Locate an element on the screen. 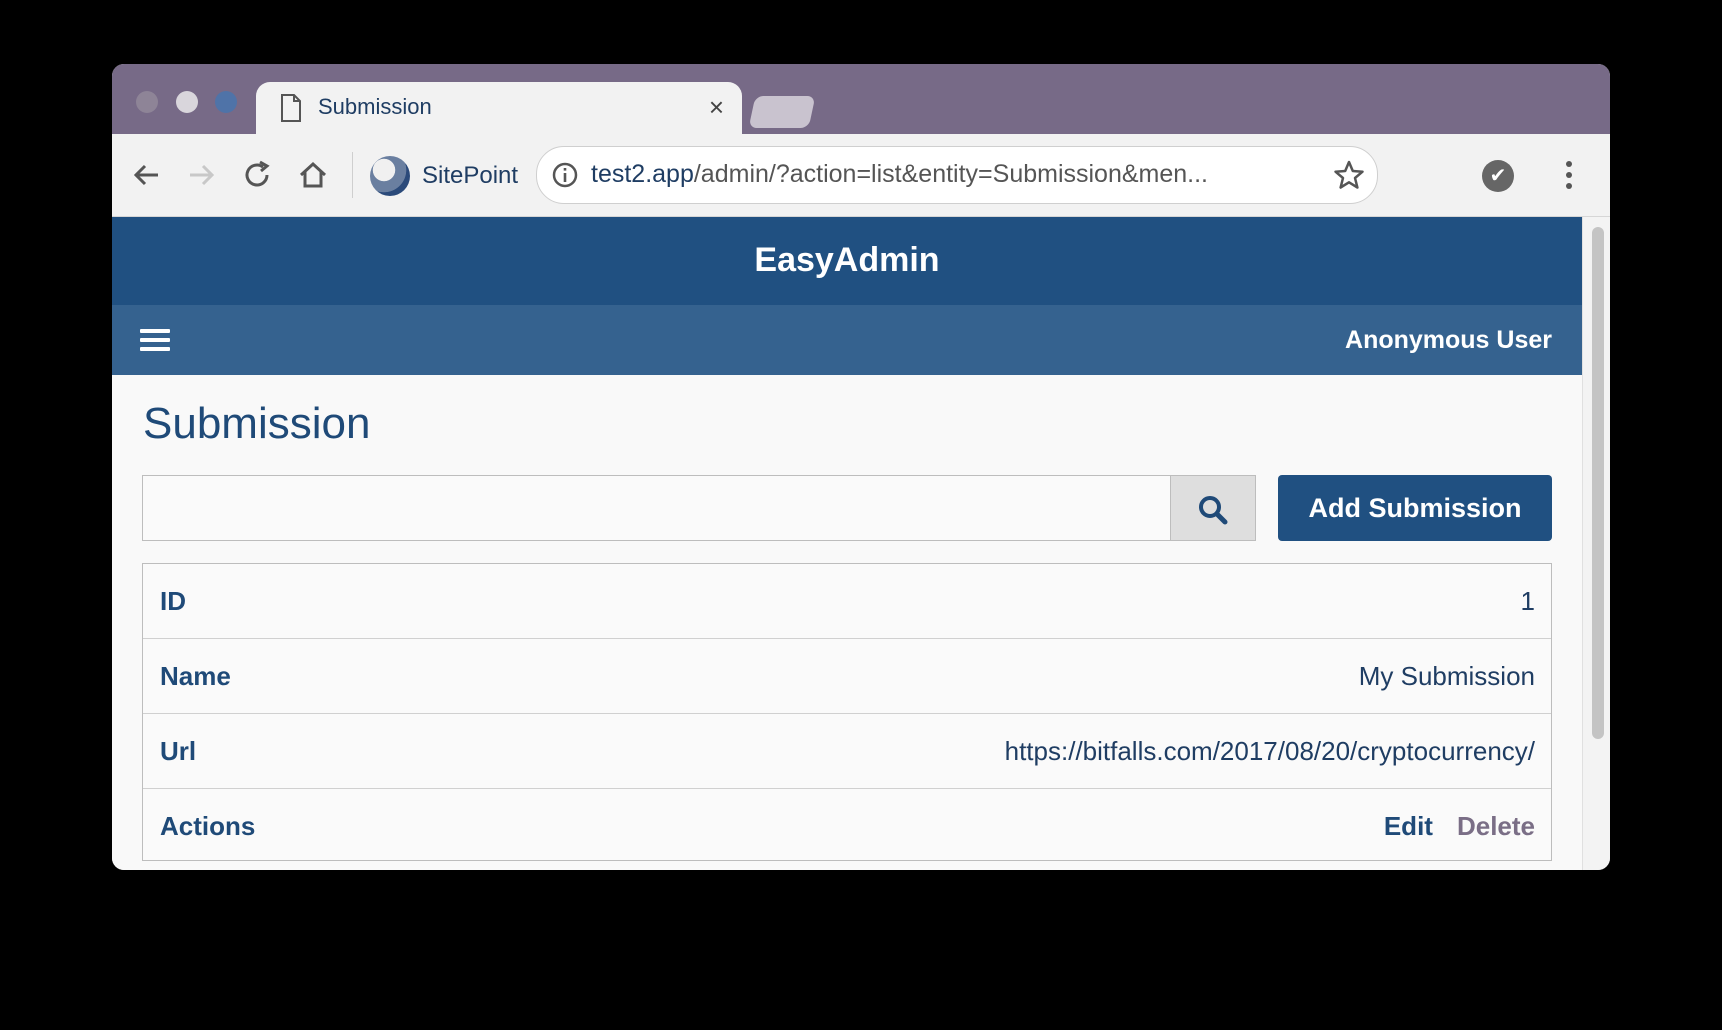 Image resolution: width=1722 pixels, height=1030 pixels. field-value: 1 is located at coordinates (1527, 601).